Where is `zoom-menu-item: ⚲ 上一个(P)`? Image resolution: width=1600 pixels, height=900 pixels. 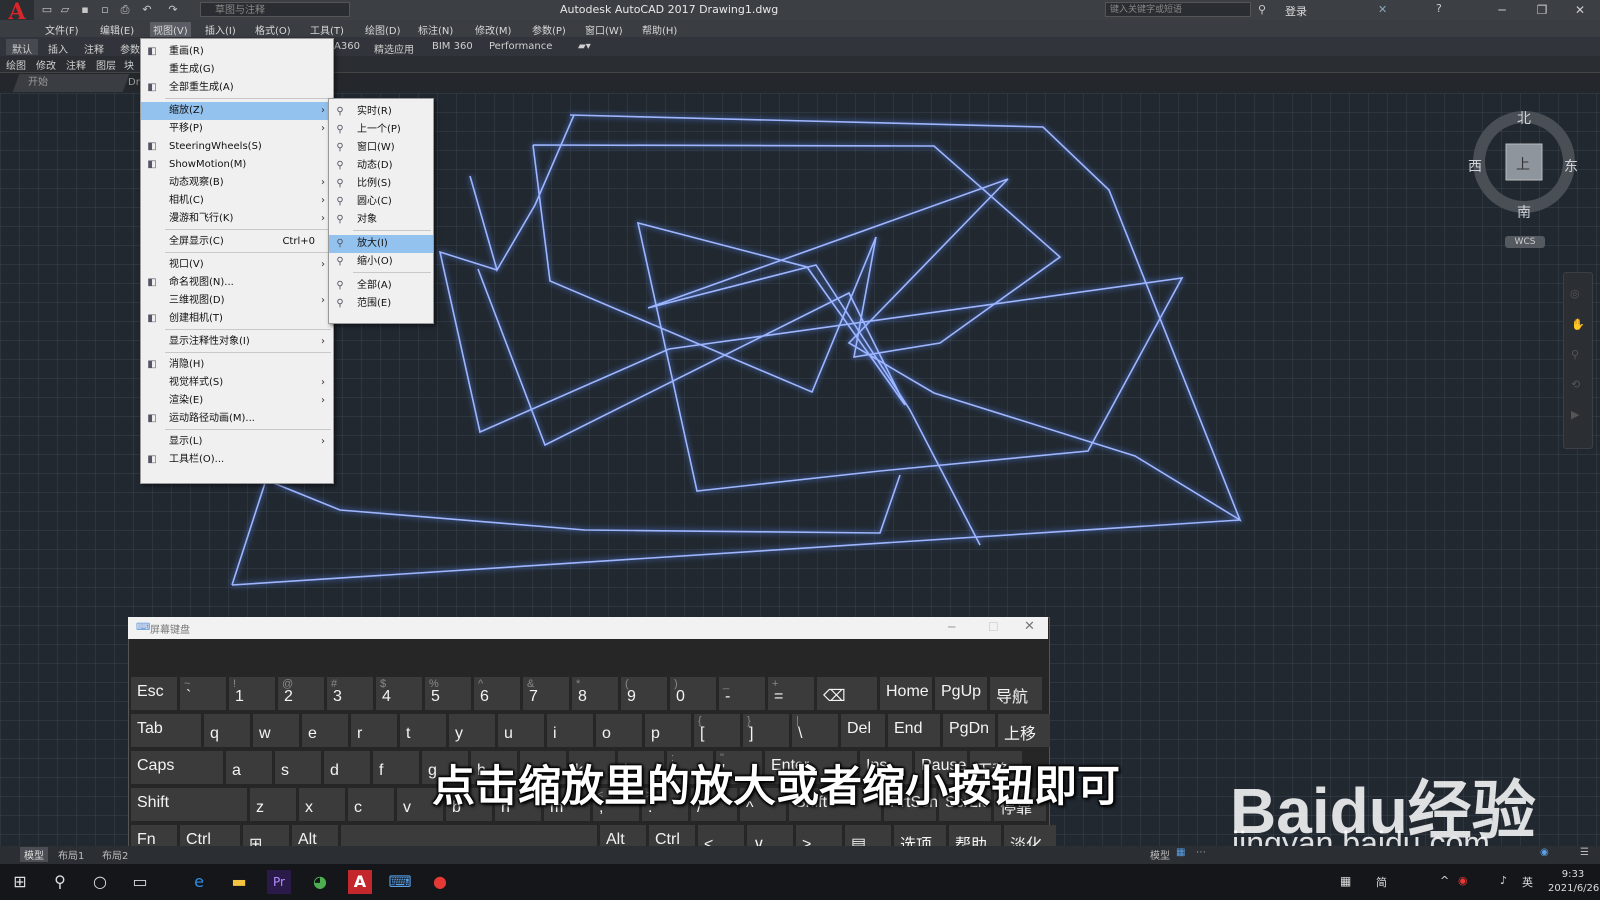 zoom-menu-item: ⚲ 上一个(P) is located at coordinates (381, 130).